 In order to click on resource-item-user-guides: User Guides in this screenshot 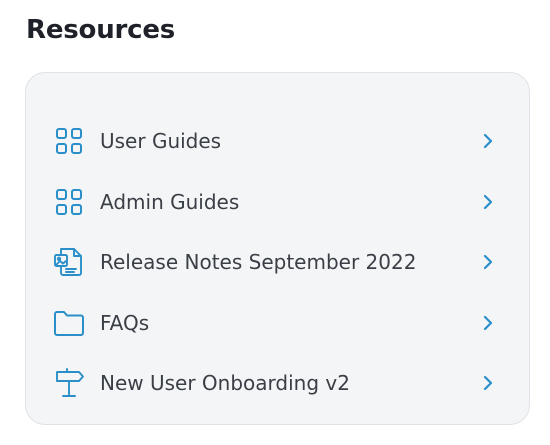, I will do `click(277, 141)`.